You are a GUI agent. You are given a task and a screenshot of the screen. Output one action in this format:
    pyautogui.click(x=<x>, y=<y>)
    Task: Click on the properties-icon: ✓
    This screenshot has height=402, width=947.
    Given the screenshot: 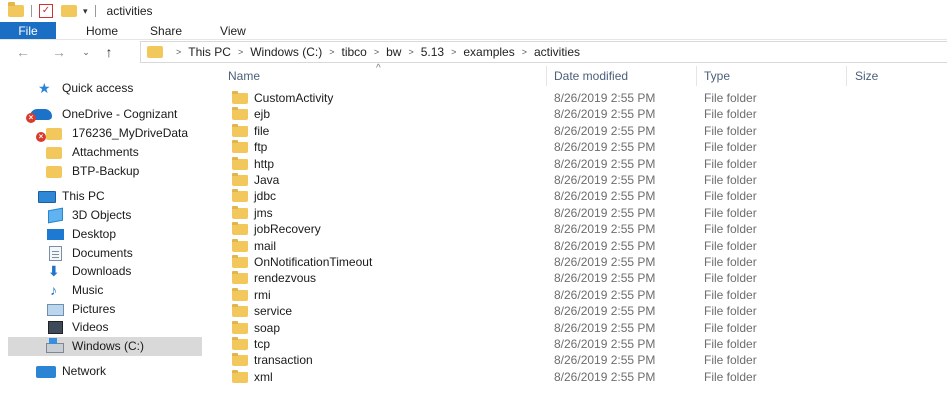 What is the action you would take?
    pyautogui.click(x=46, y=11)
    